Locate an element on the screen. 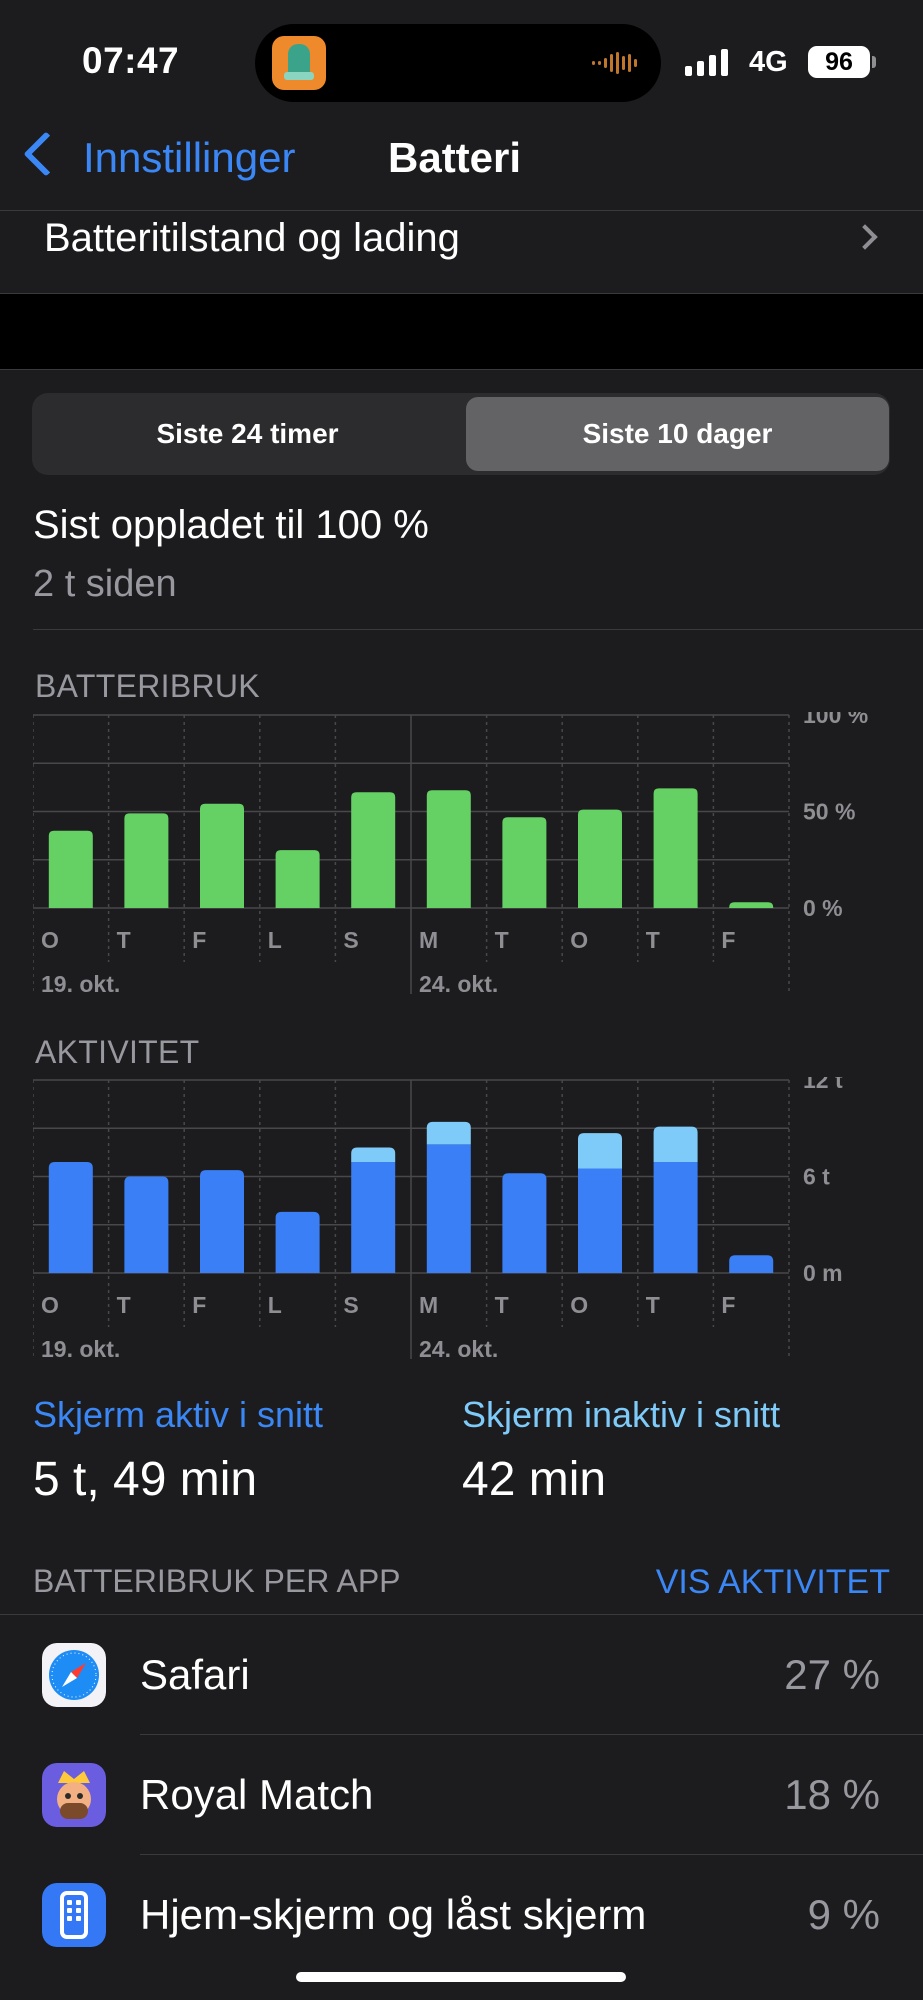  app-row-royal-match: Royal Match 18 % is located at coordinates (461, 1795).